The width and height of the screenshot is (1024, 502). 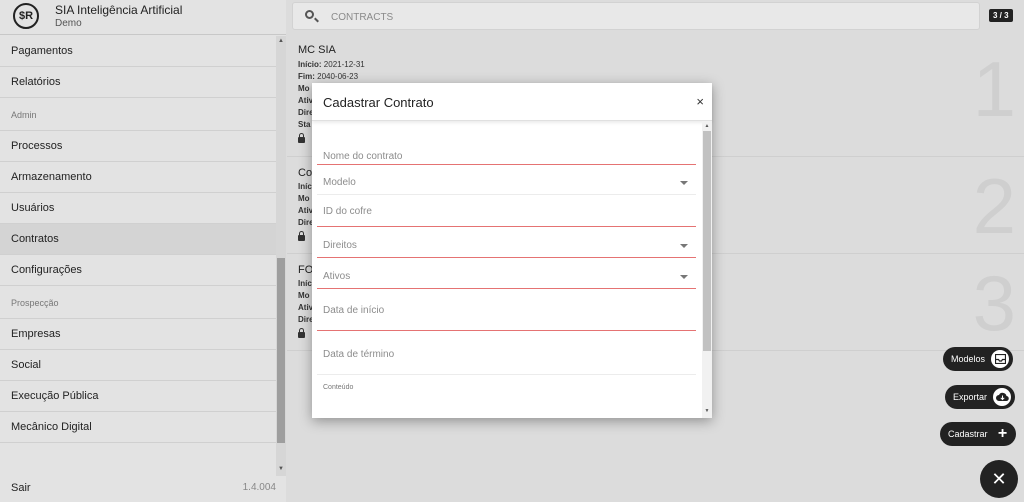 What do you see at coordinates (354, 310) in the screenshot?
I see `field-label: Data de início` at bounding box center [354, 310].